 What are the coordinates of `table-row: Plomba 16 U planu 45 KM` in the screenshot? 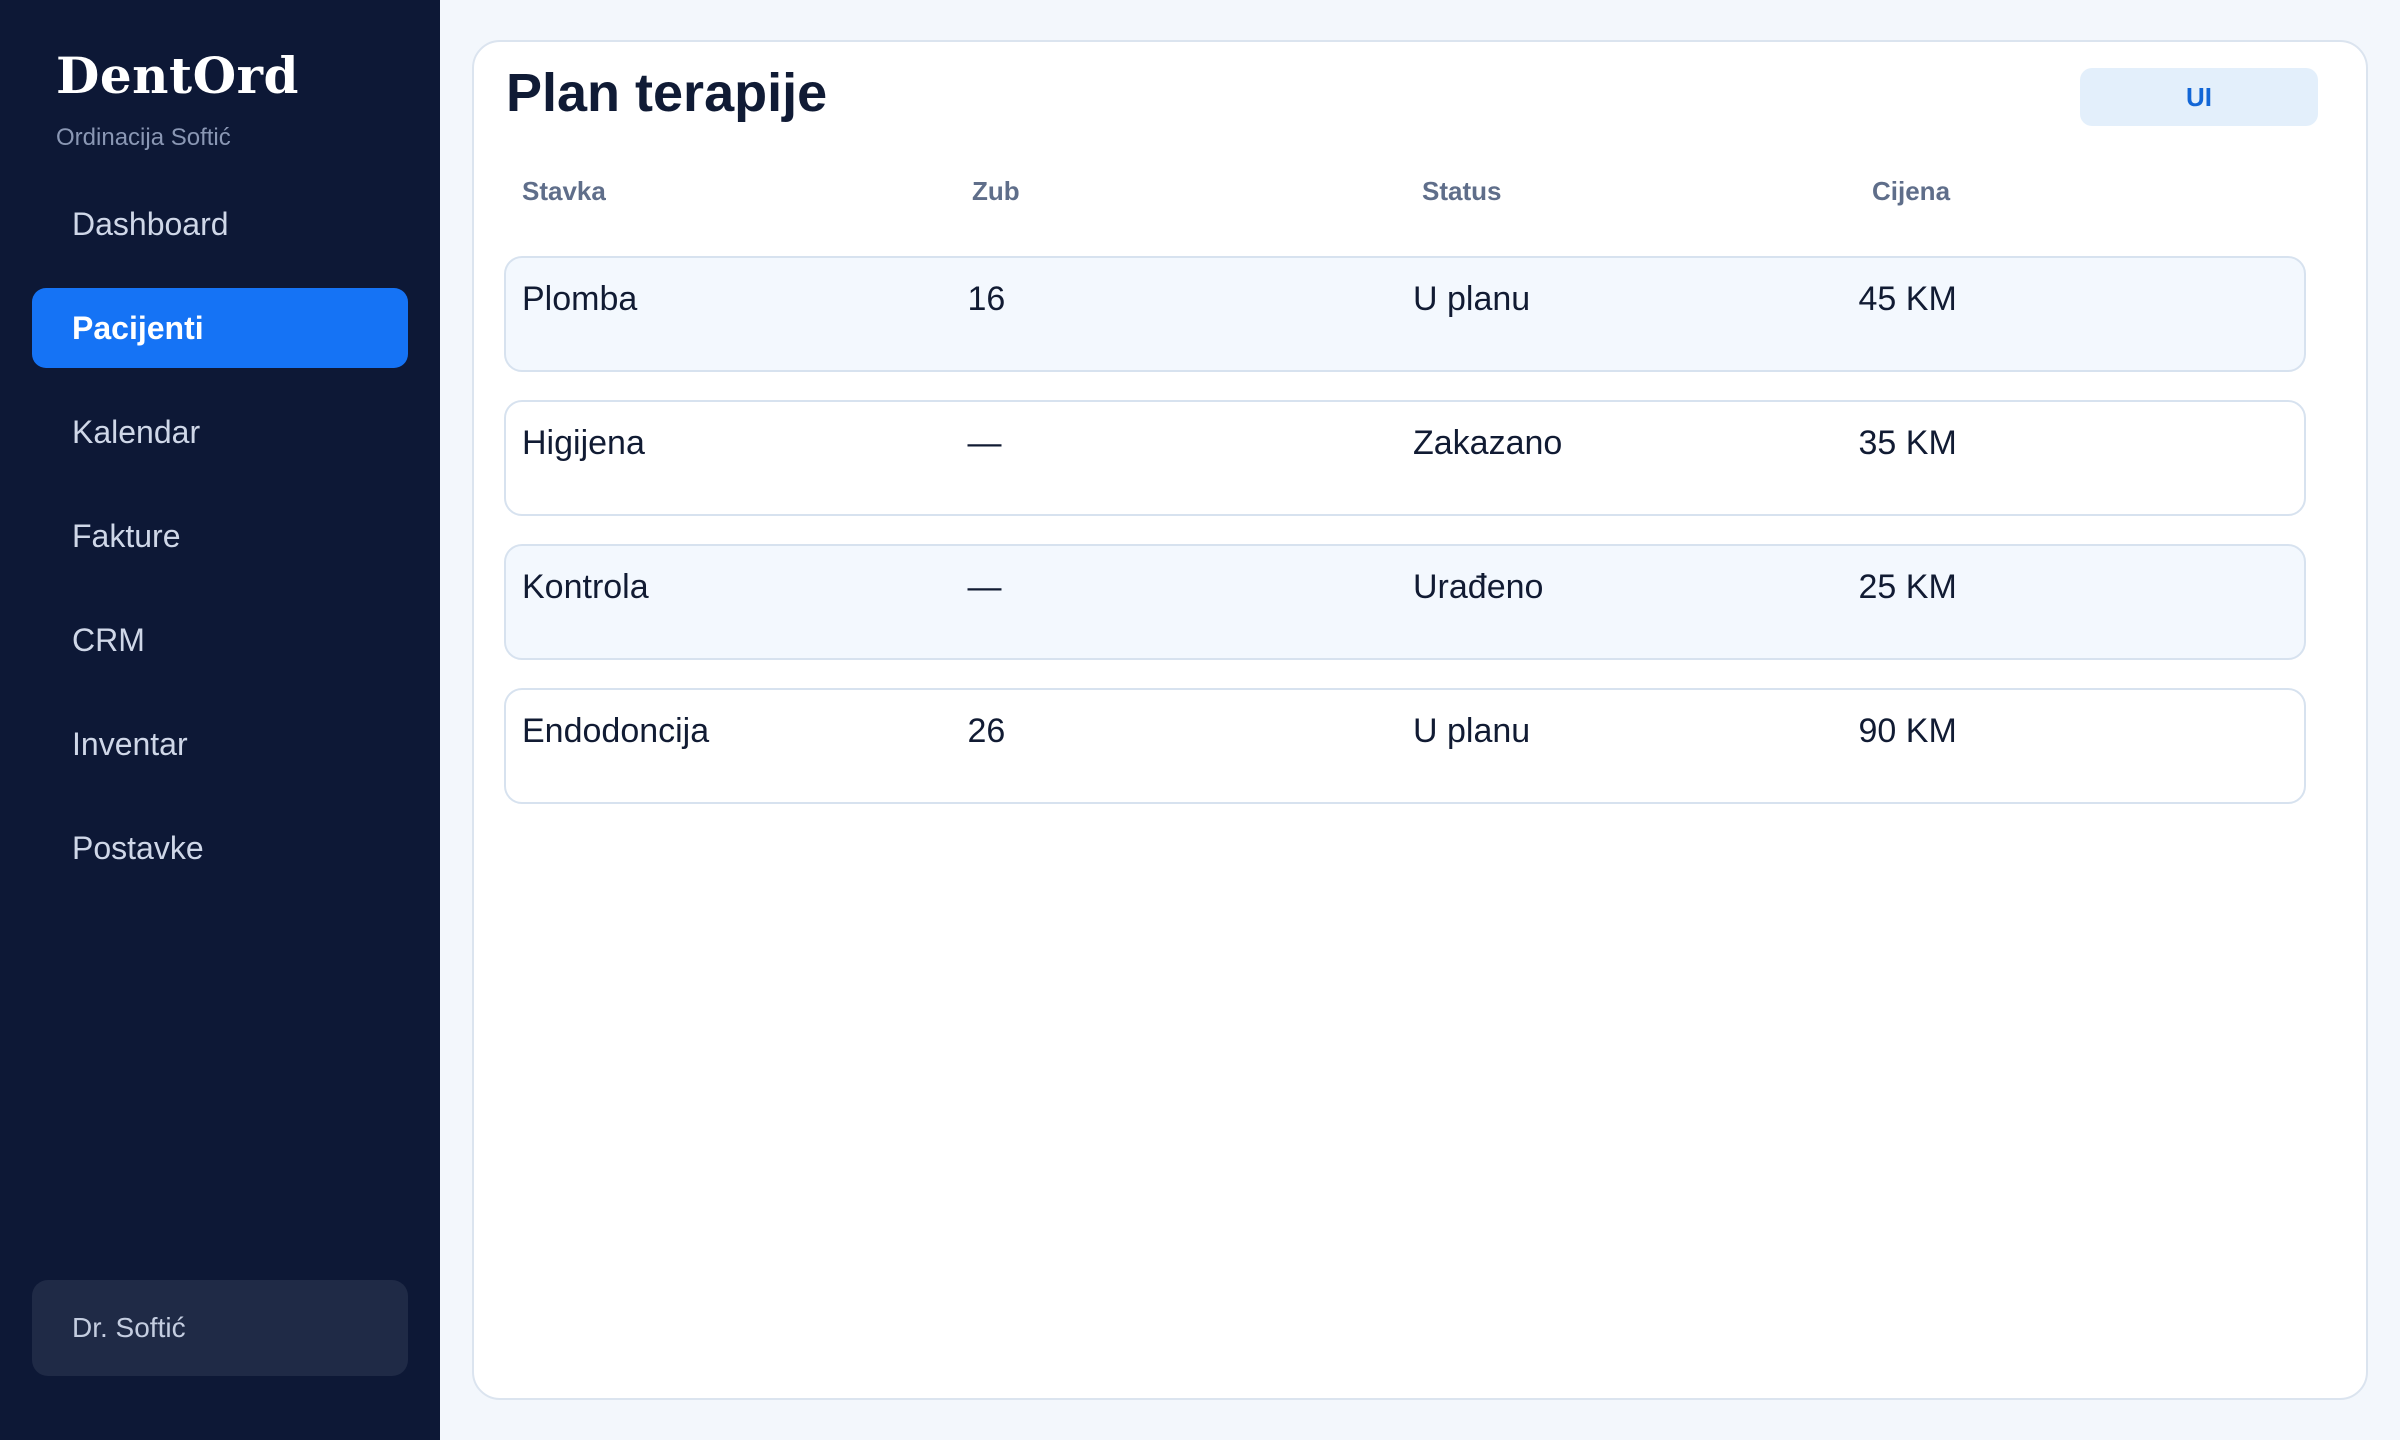 It's located at (1405, 314).